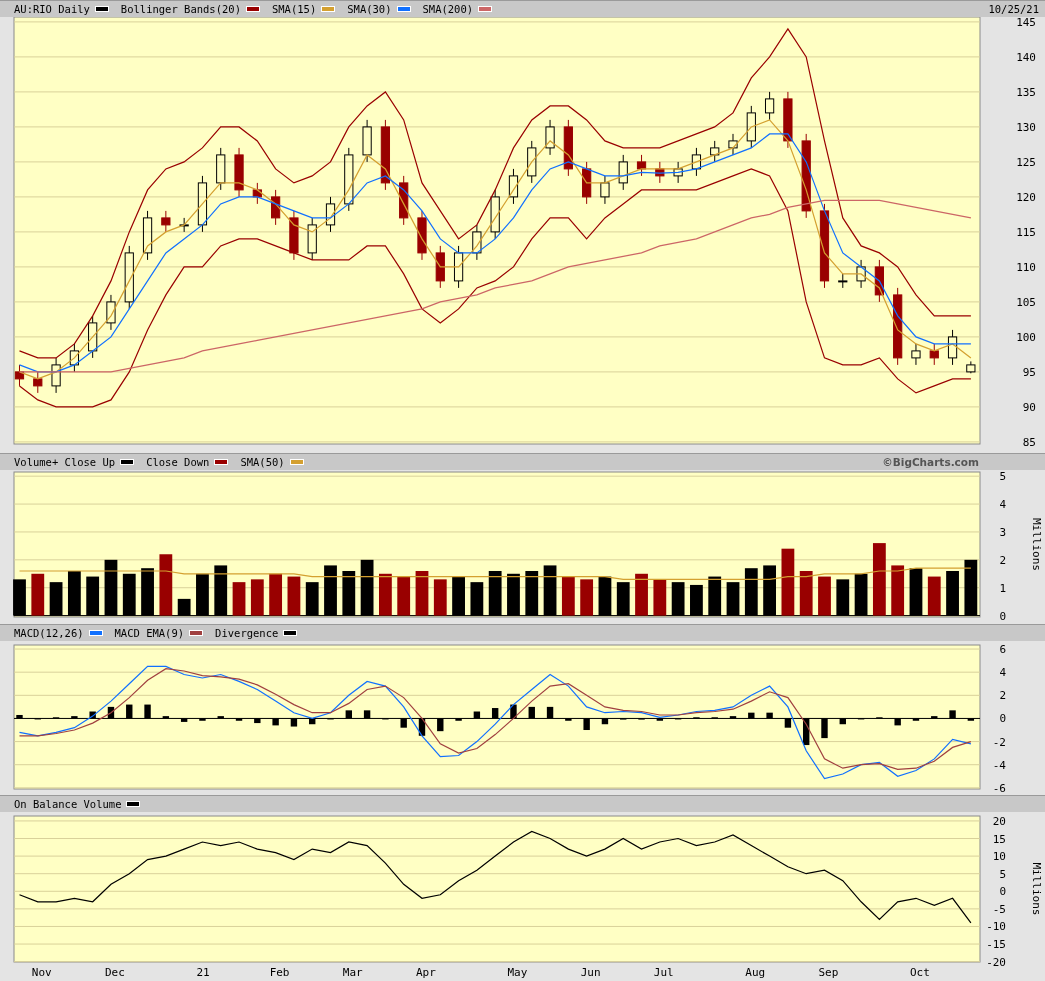  What do you see at coordinates (1026, 23) in the screenshot?
I see `axis-label: 145` at bounding box center [1026, 23].